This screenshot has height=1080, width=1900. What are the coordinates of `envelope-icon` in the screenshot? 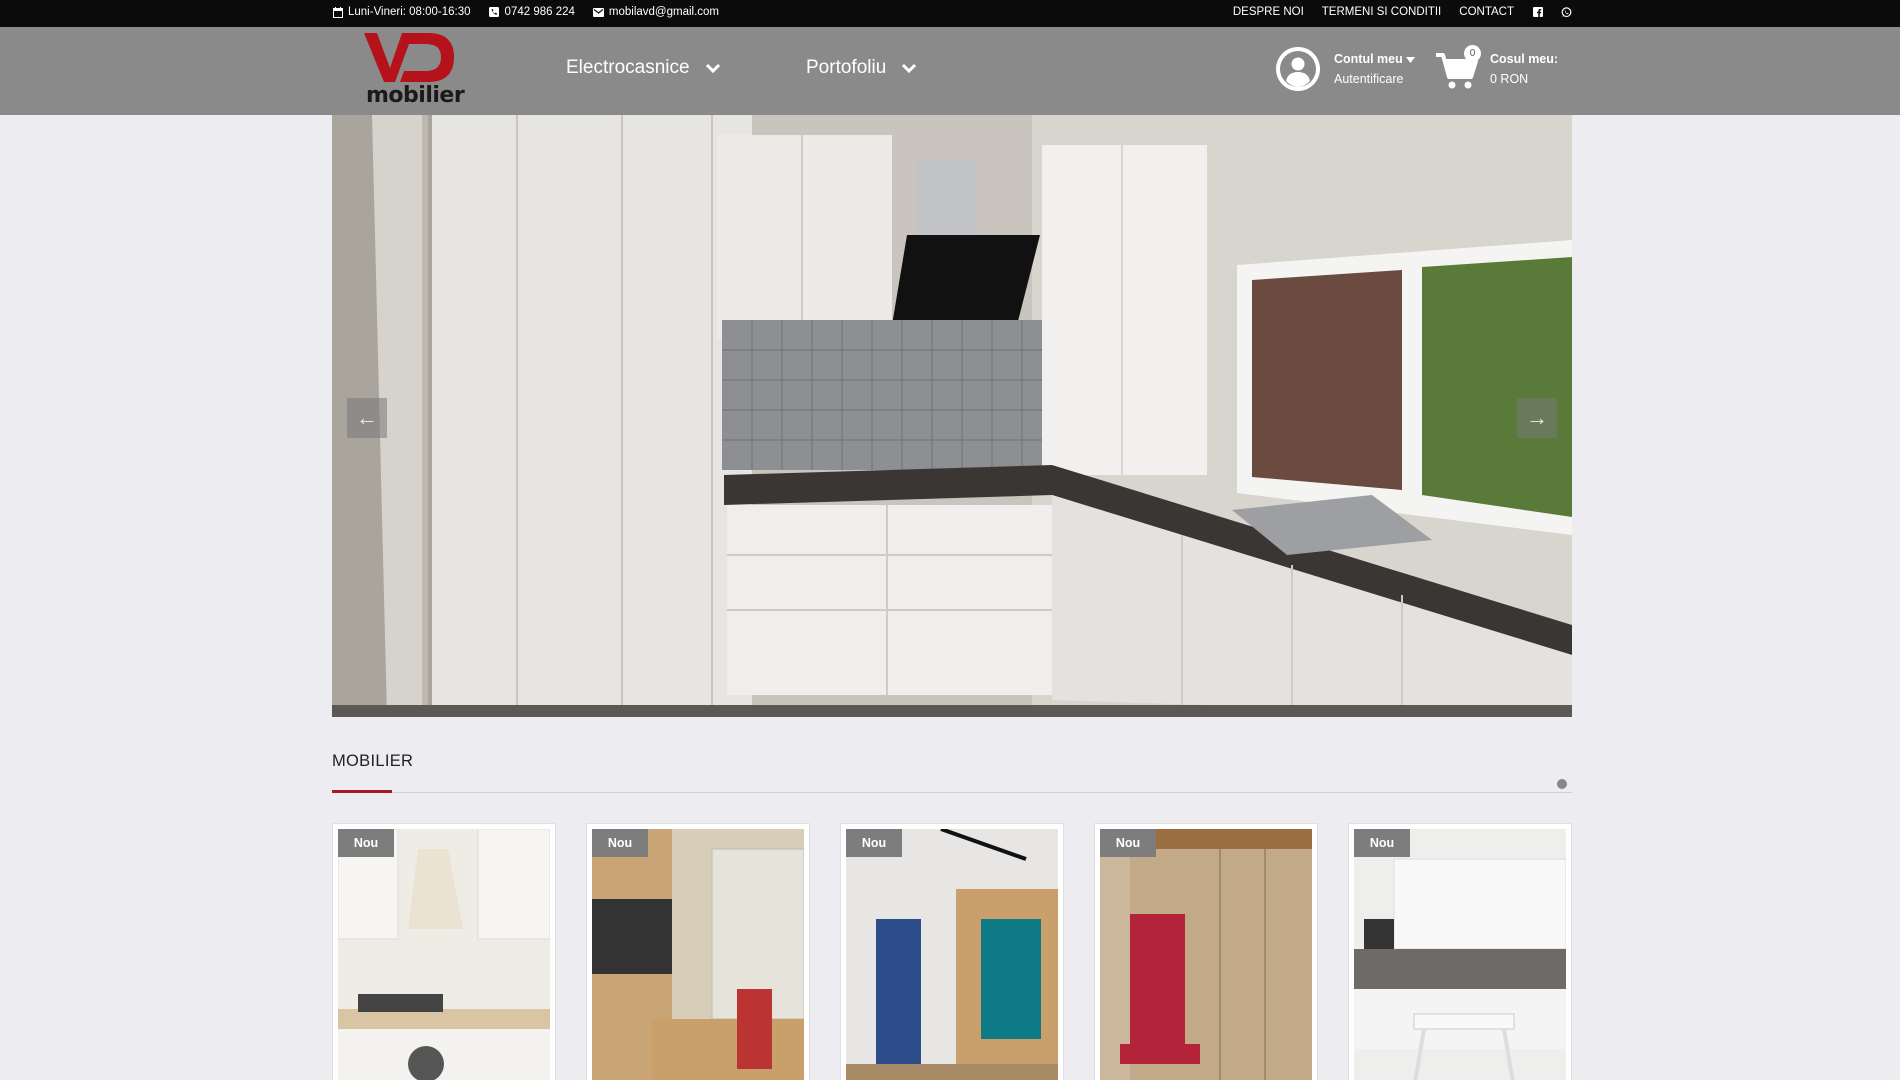 It's located at (598, 12).